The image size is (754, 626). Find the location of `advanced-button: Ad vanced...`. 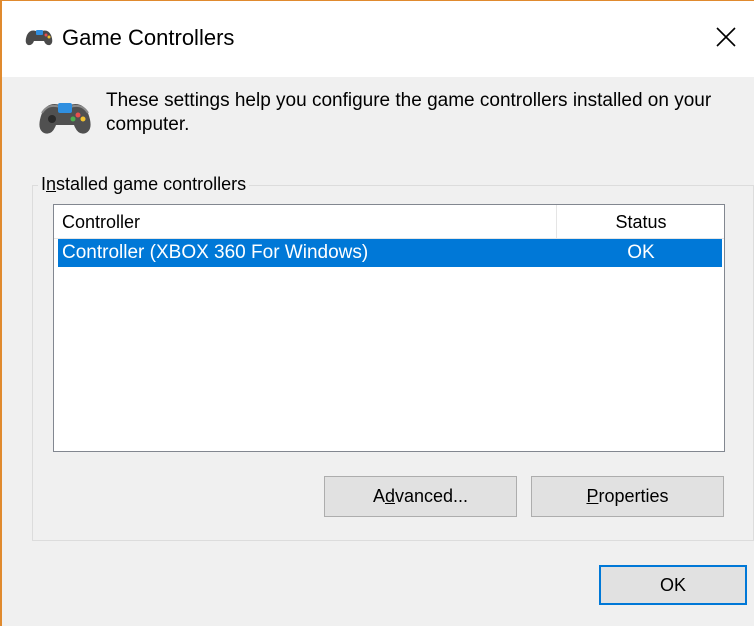

advanced-button: Ad vanced... is located at coordinates (420, 496).